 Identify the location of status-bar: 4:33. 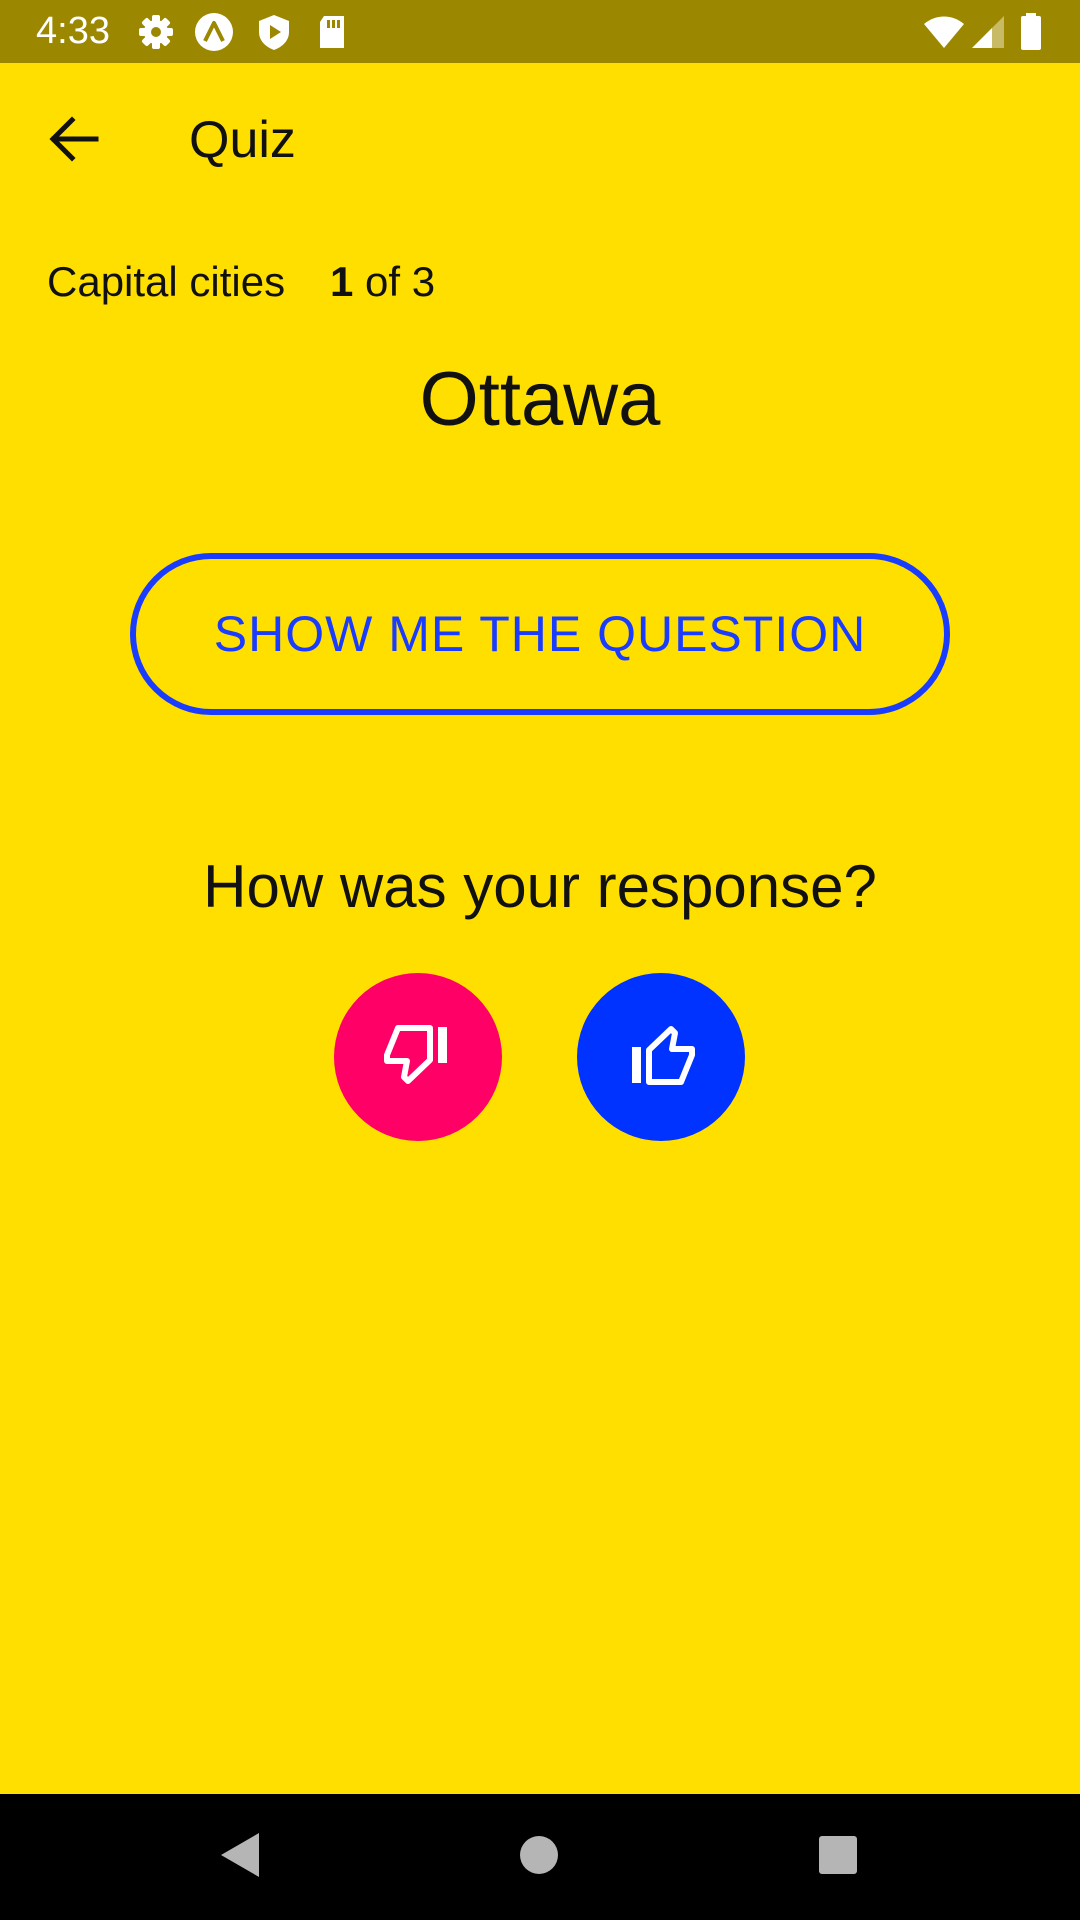
(540, 31).